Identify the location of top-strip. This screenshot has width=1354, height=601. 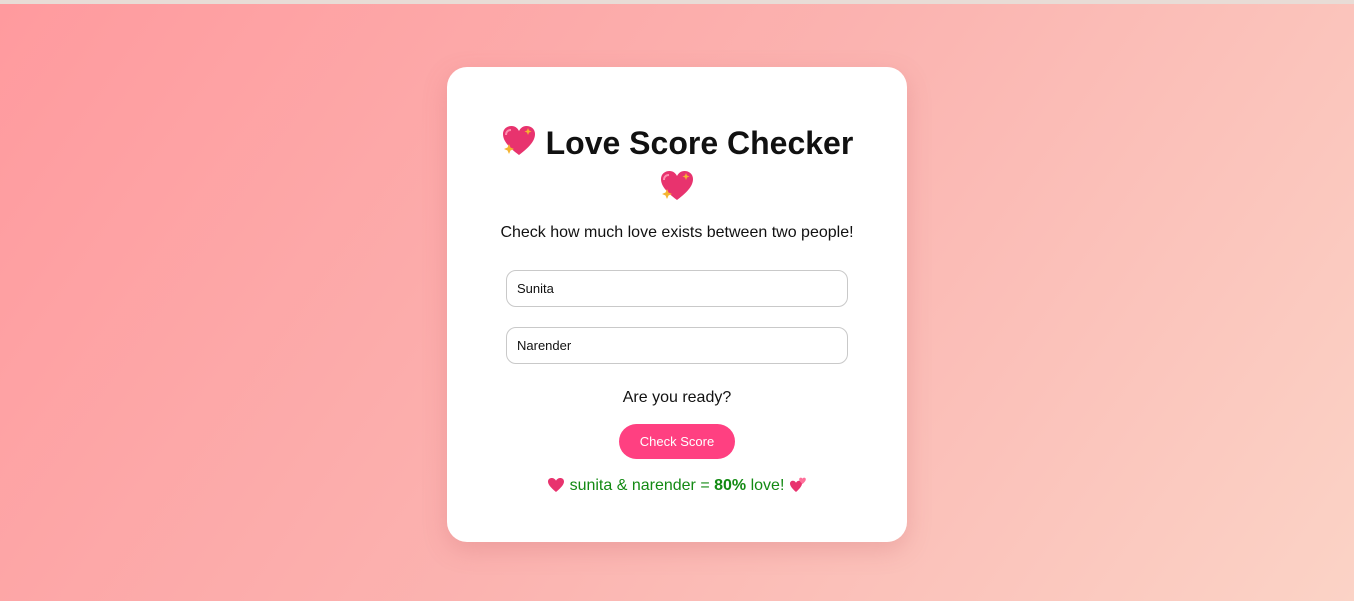
(677, 2).